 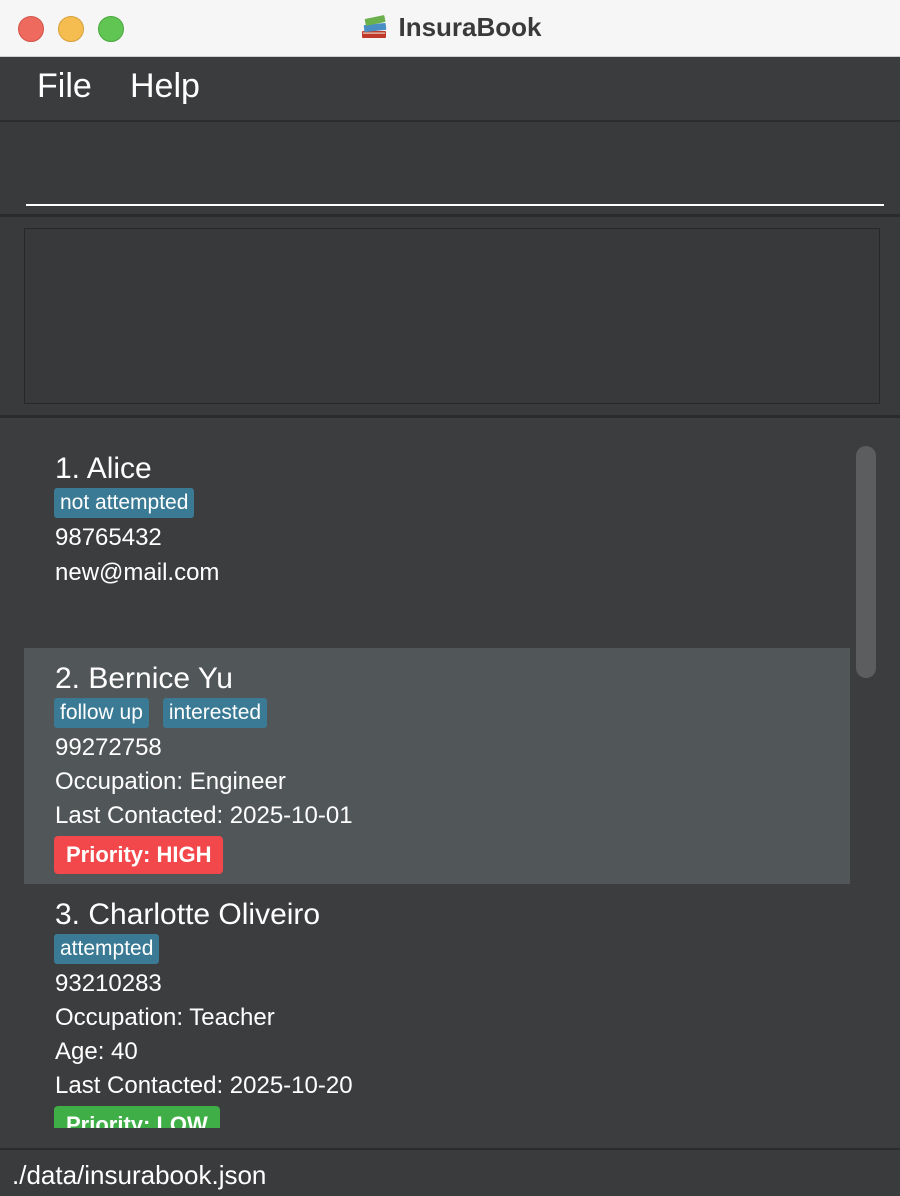 I want to click on command-input, so click(x=455, y=174).